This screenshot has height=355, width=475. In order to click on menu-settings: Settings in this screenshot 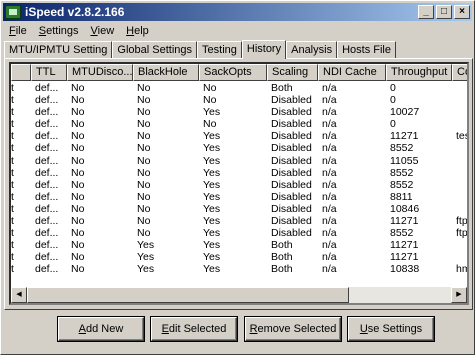, I will do `click(59, 31)`.